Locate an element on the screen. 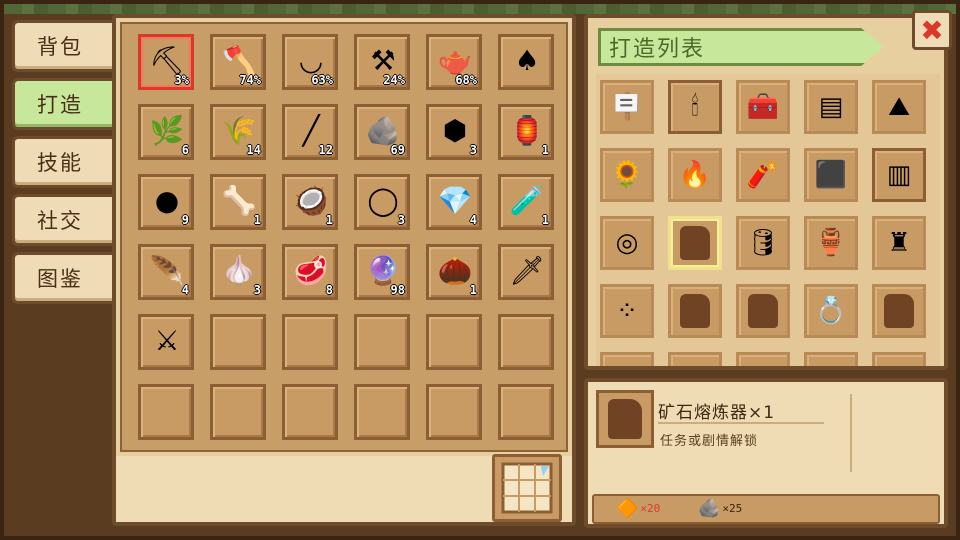 Image resolution: width=960 pixels, height=540 pixels. stone-icon: 🪨 is located at coordinates (709, 508).